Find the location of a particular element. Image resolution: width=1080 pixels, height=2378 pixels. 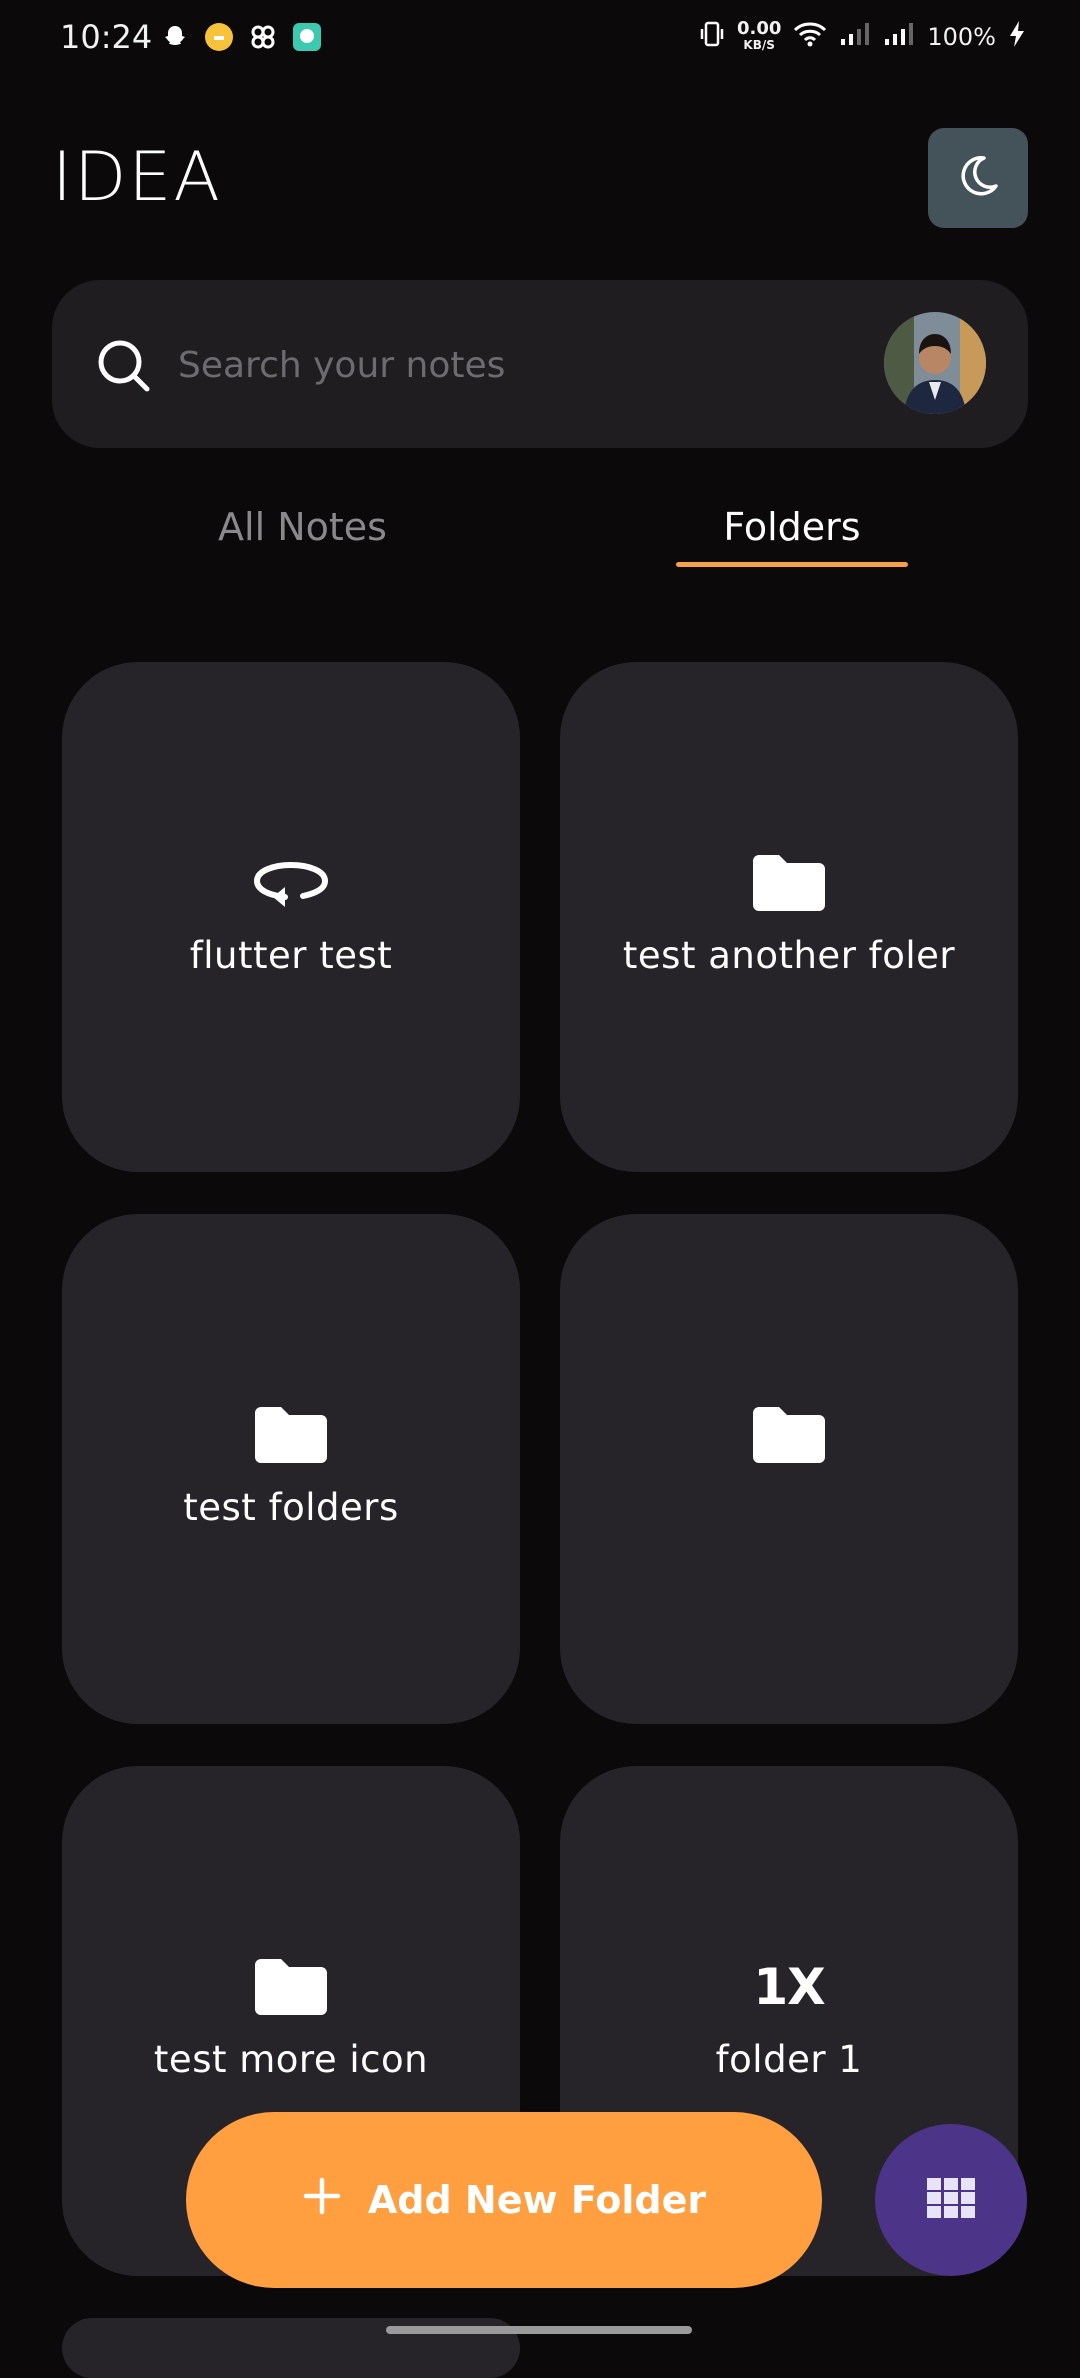

grid-icon is located at coordinates (951, 2200).